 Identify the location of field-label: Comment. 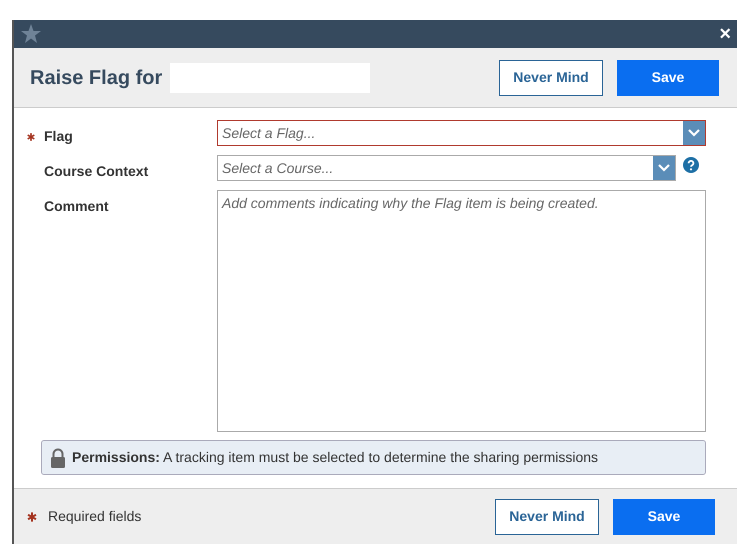
(76, 206).